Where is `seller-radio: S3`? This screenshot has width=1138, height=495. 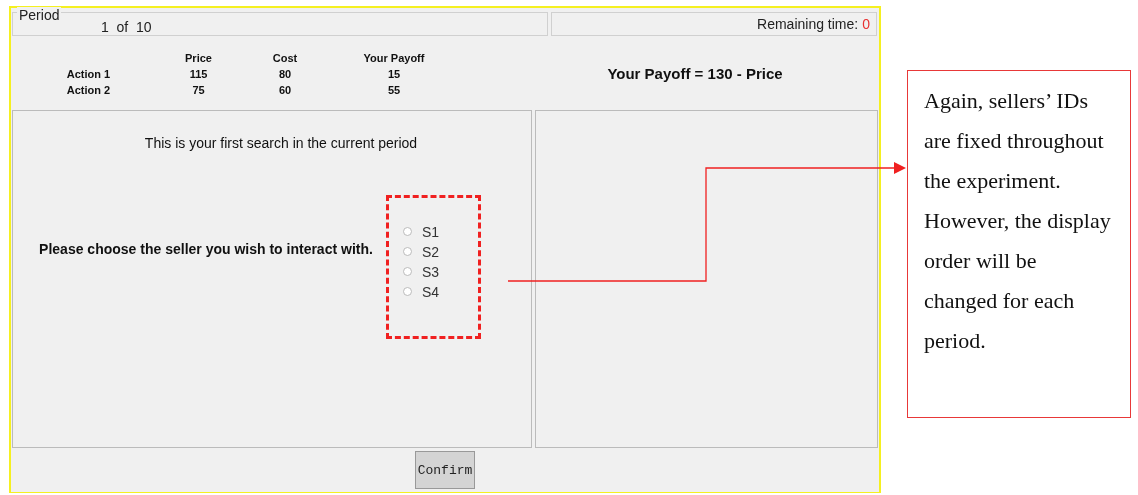
seller-radio: S3 is located at coordinates (421, 271).